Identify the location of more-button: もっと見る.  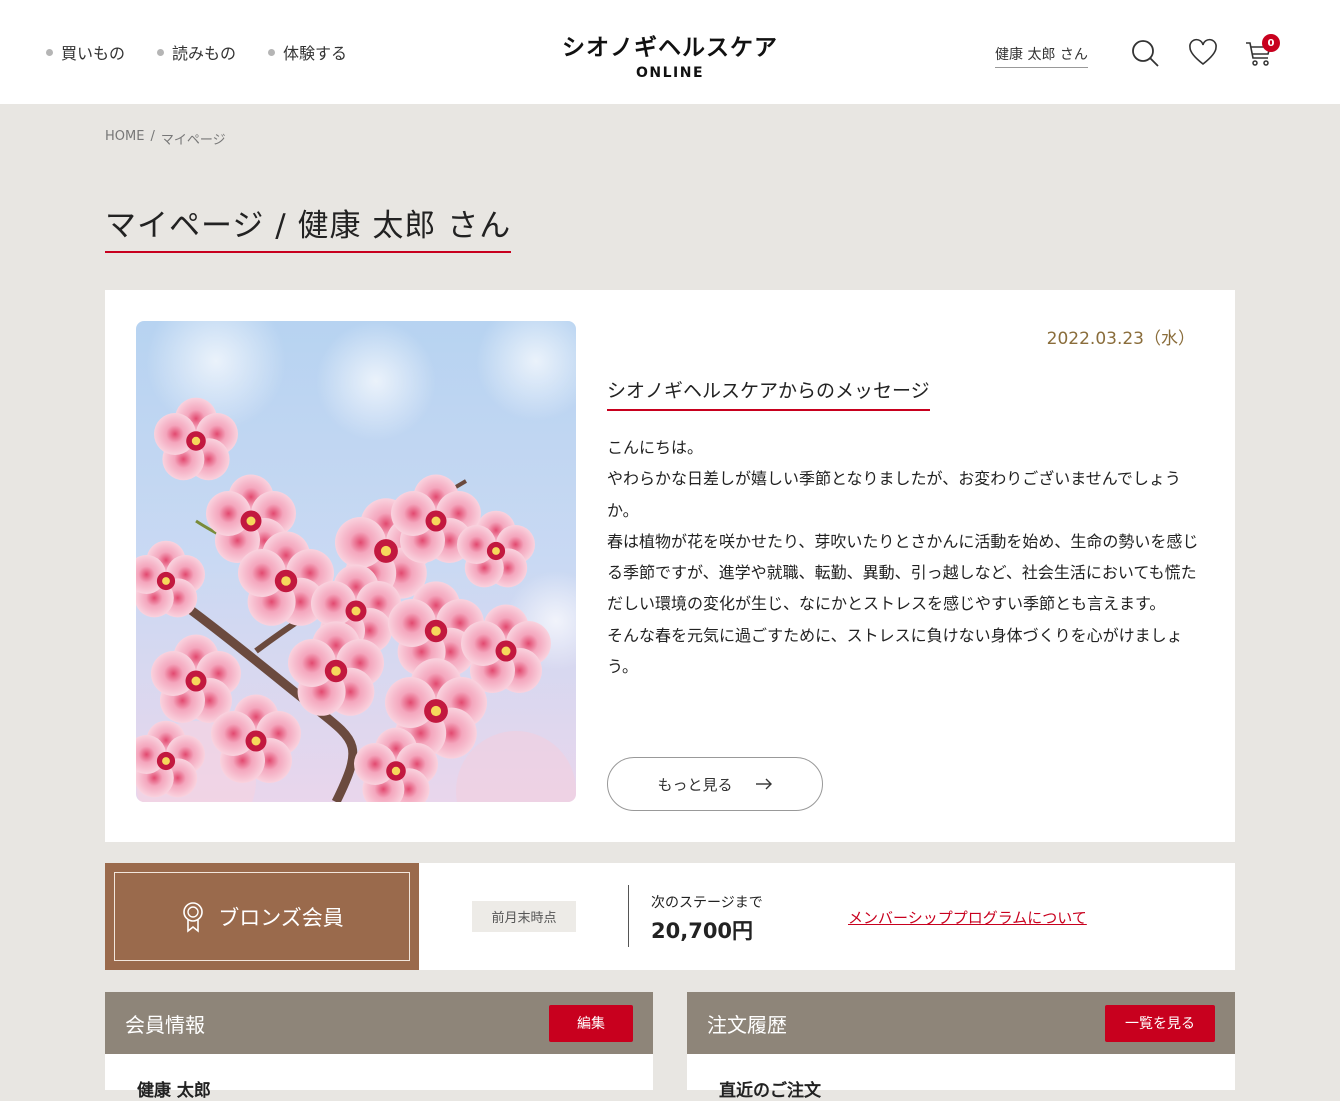
(715, 784).